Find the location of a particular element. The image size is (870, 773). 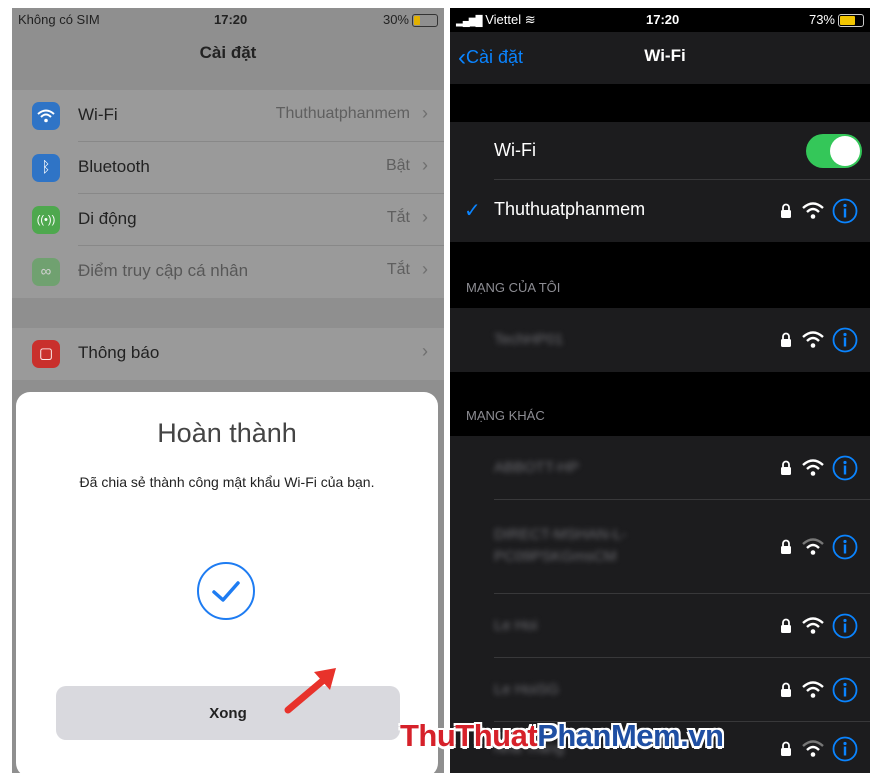

checkmark-icon is located at coordinates (226, 591).